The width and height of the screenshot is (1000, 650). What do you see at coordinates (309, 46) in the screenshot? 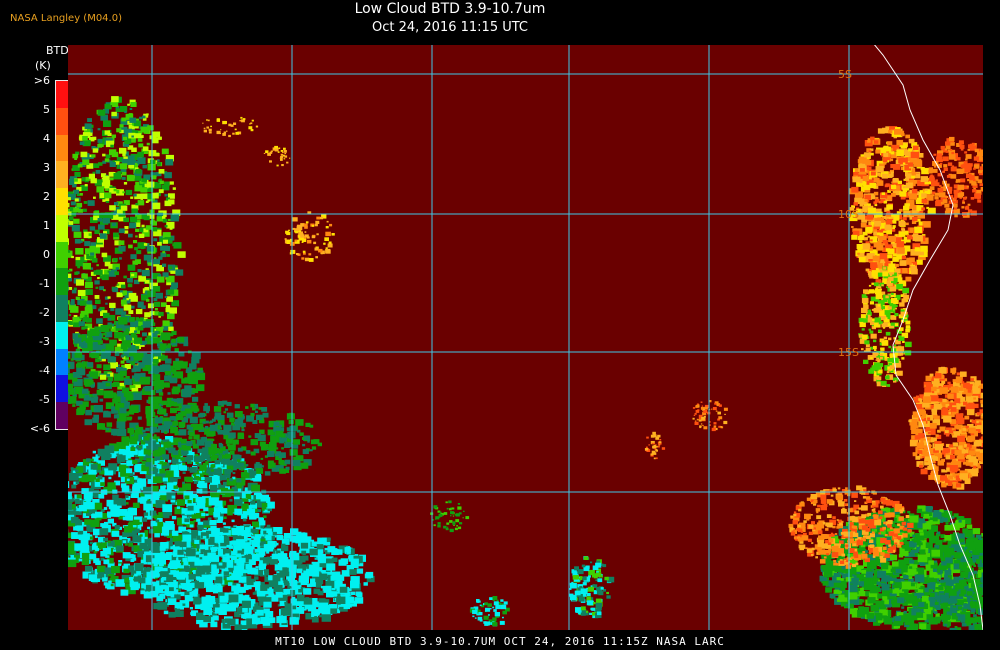
I see `longitude-label: 10W` at bounding box center [309, 46].